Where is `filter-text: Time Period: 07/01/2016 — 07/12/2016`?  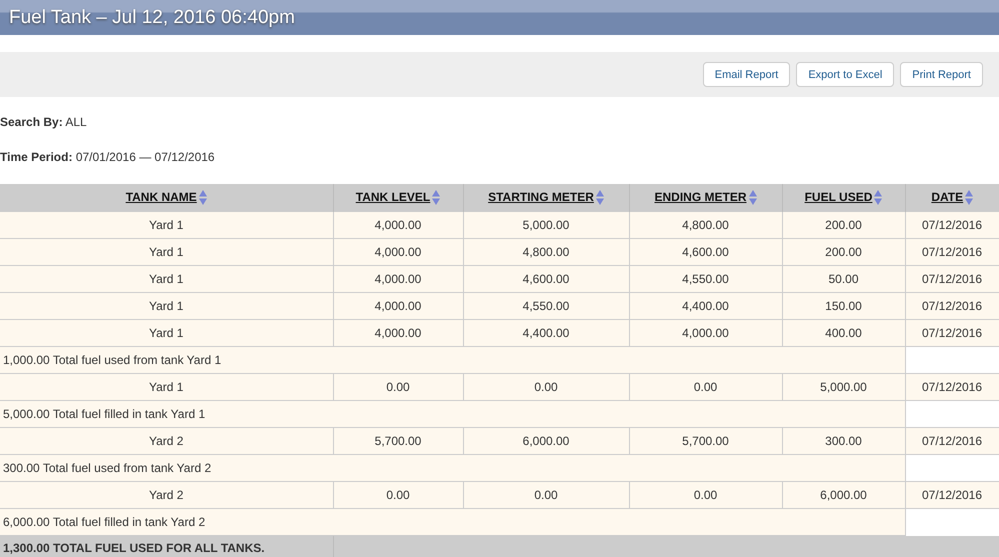 filter-text: Time Period: 07/01/2016 — 07/12/2016 is located at coordinates (108, 158).